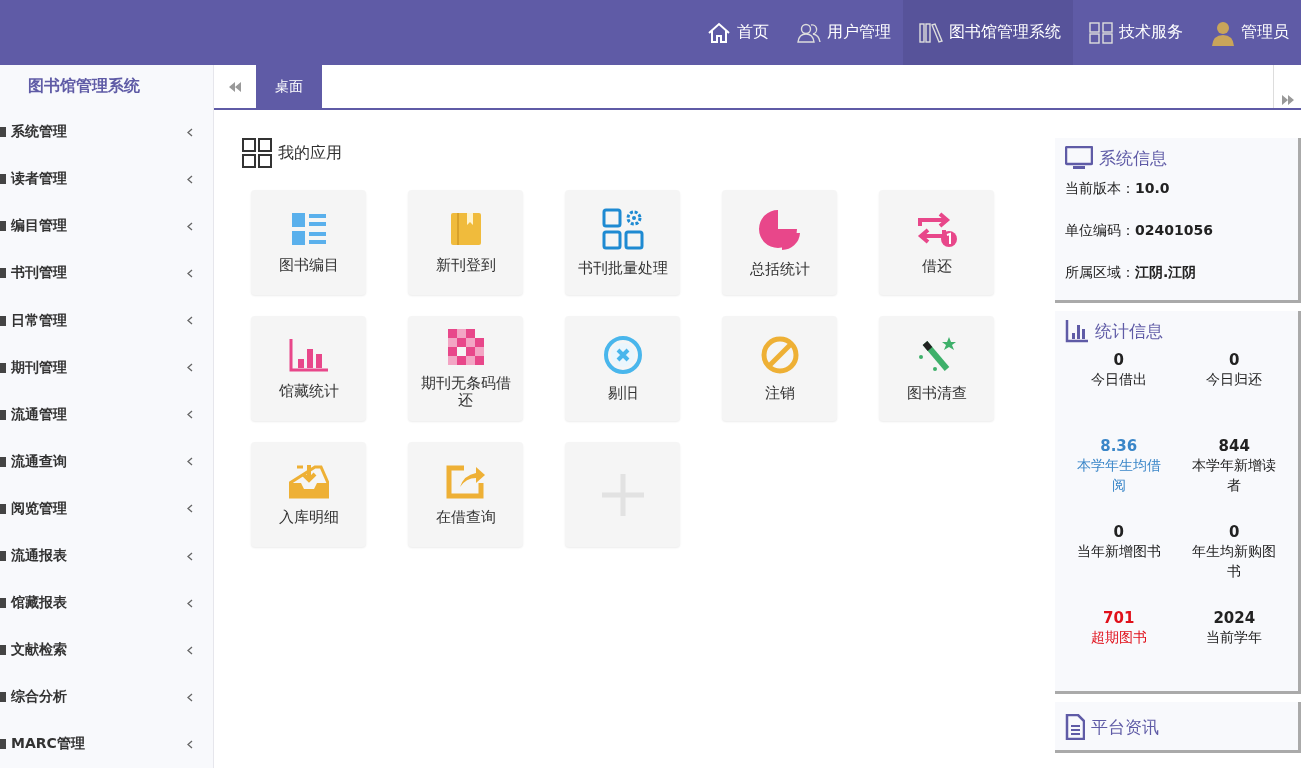  What do you see at coordinates (1287, 100) in the screenshot?
I see `double-right-arrow-icon` at bounding box center [1287, 100].